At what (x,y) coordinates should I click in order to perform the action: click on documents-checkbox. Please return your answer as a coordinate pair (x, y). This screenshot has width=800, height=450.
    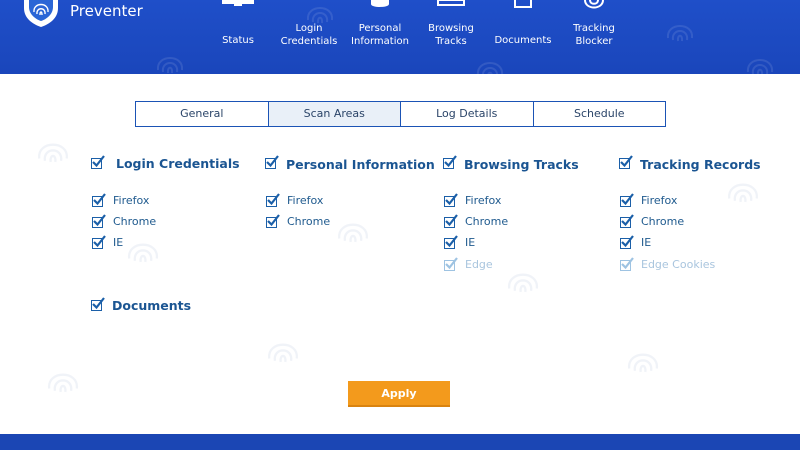
    Looking at the image, I should click on (98, 304).